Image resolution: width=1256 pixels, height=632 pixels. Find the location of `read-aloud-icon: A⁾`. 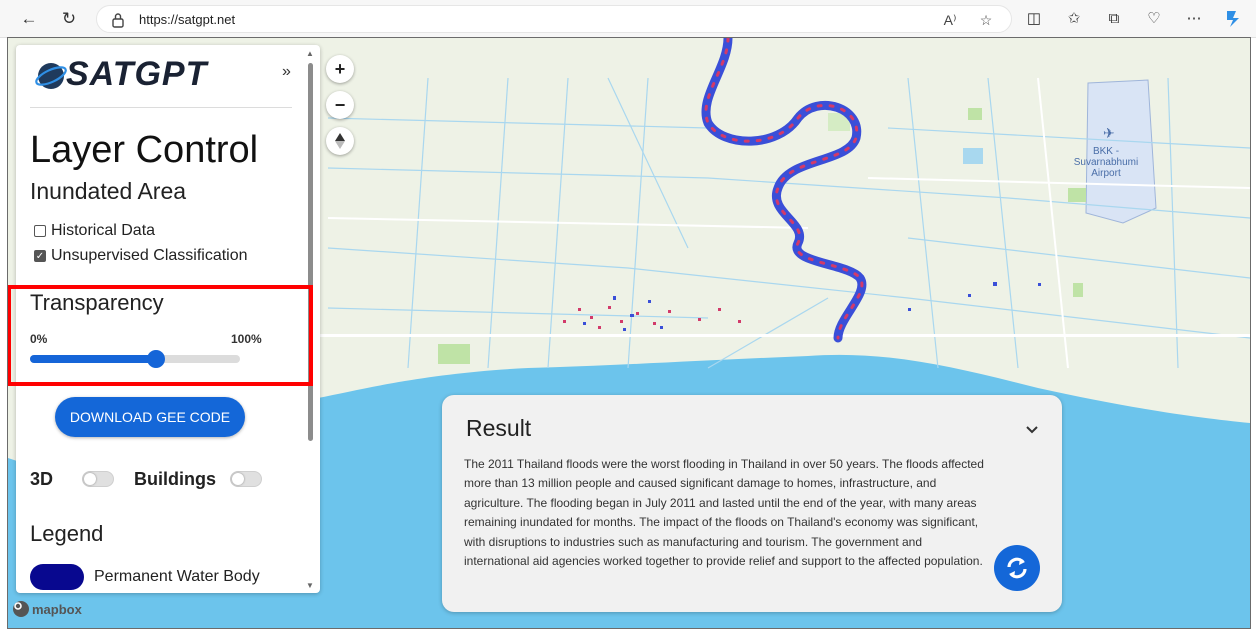

read-aloud-icon: A⁾ is located at coordinates (950, 20).